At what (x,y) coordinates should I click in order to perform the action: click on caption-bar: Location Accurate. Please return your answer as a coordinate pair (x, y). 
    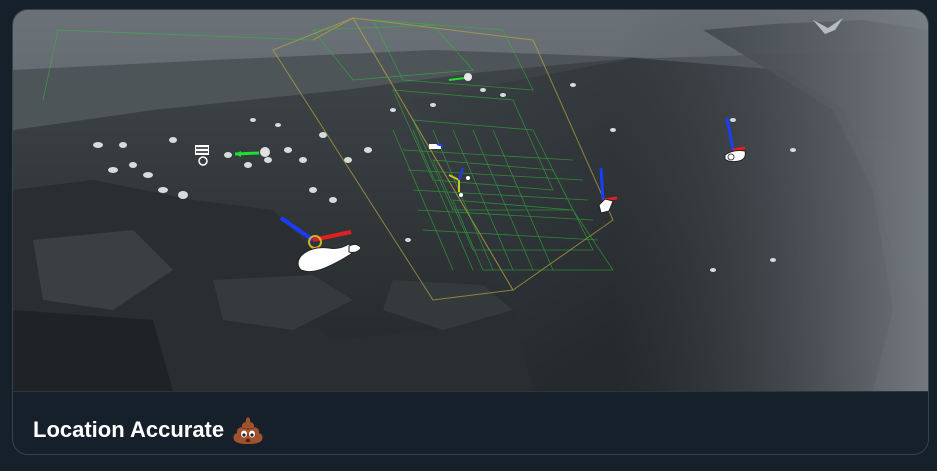
    Looking at the image, I should click on (470, 422).